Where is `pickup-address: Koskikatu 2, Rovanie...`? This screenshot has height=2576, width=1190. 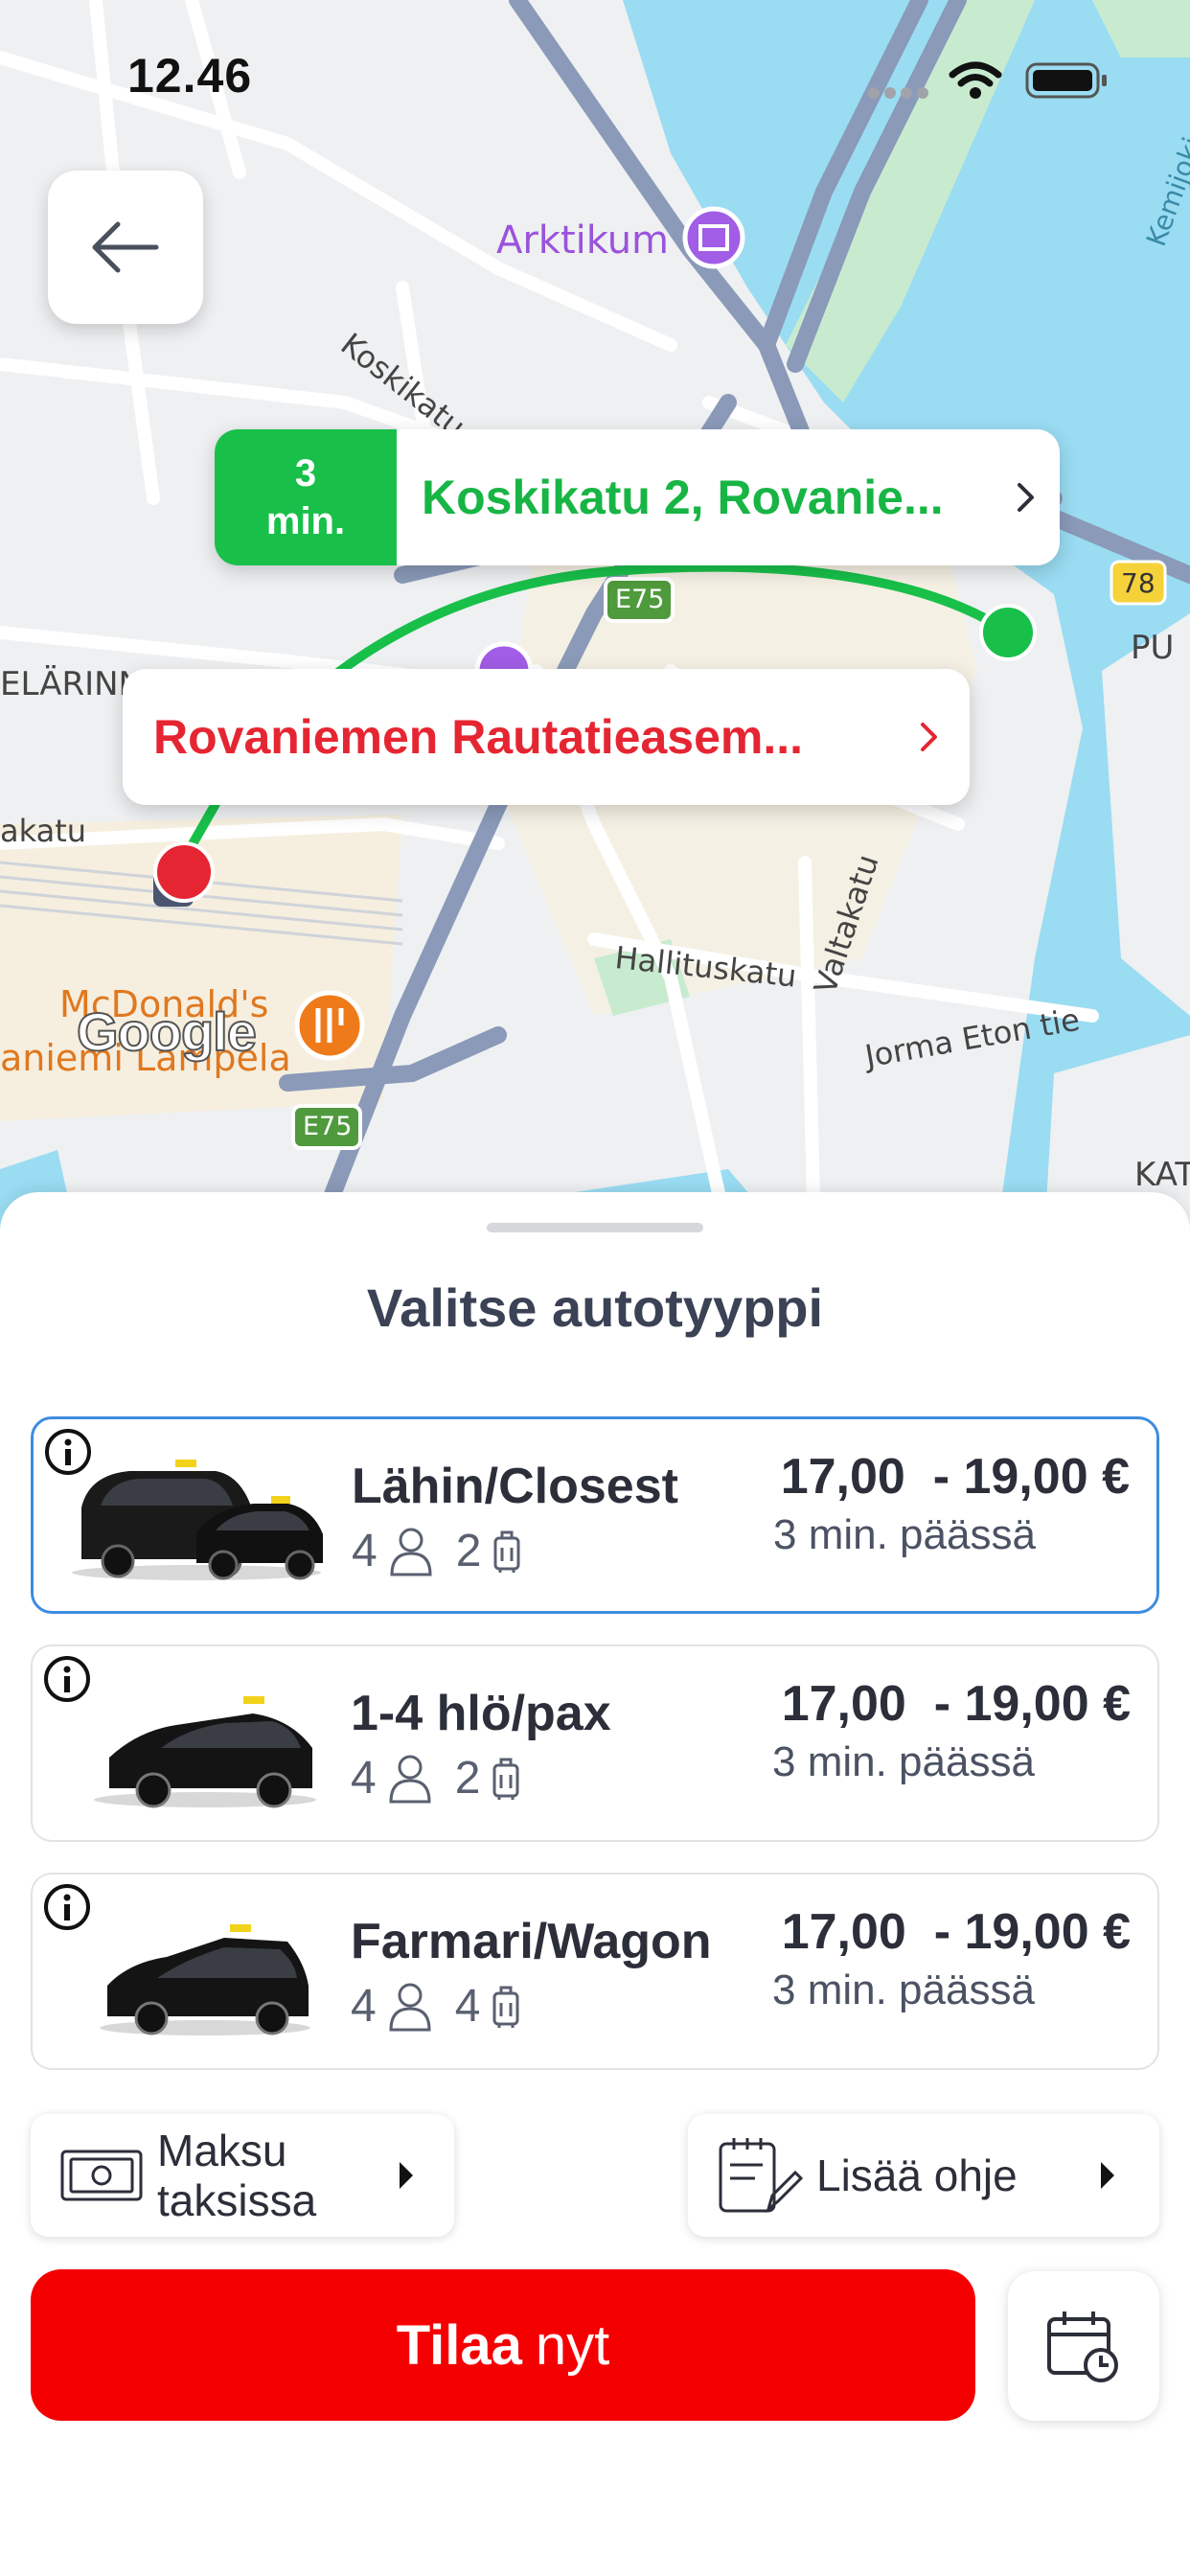 pickup-address: Koskikatu 2, Rovanie... is located at coordinates (683, 497).